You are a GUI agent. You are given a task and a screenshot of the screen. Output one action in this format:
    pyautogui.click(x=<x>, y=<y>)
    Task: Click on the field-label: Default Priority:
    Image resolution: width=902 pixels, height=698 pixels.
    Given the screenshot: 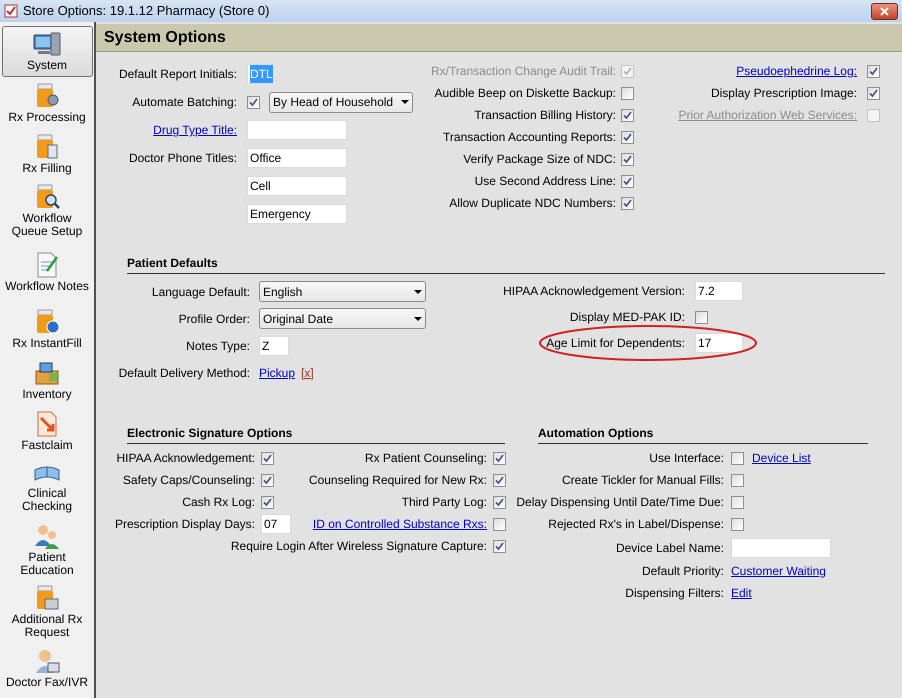 What is the action you would take?
    pyautogui.click(x=683, y=571)
    